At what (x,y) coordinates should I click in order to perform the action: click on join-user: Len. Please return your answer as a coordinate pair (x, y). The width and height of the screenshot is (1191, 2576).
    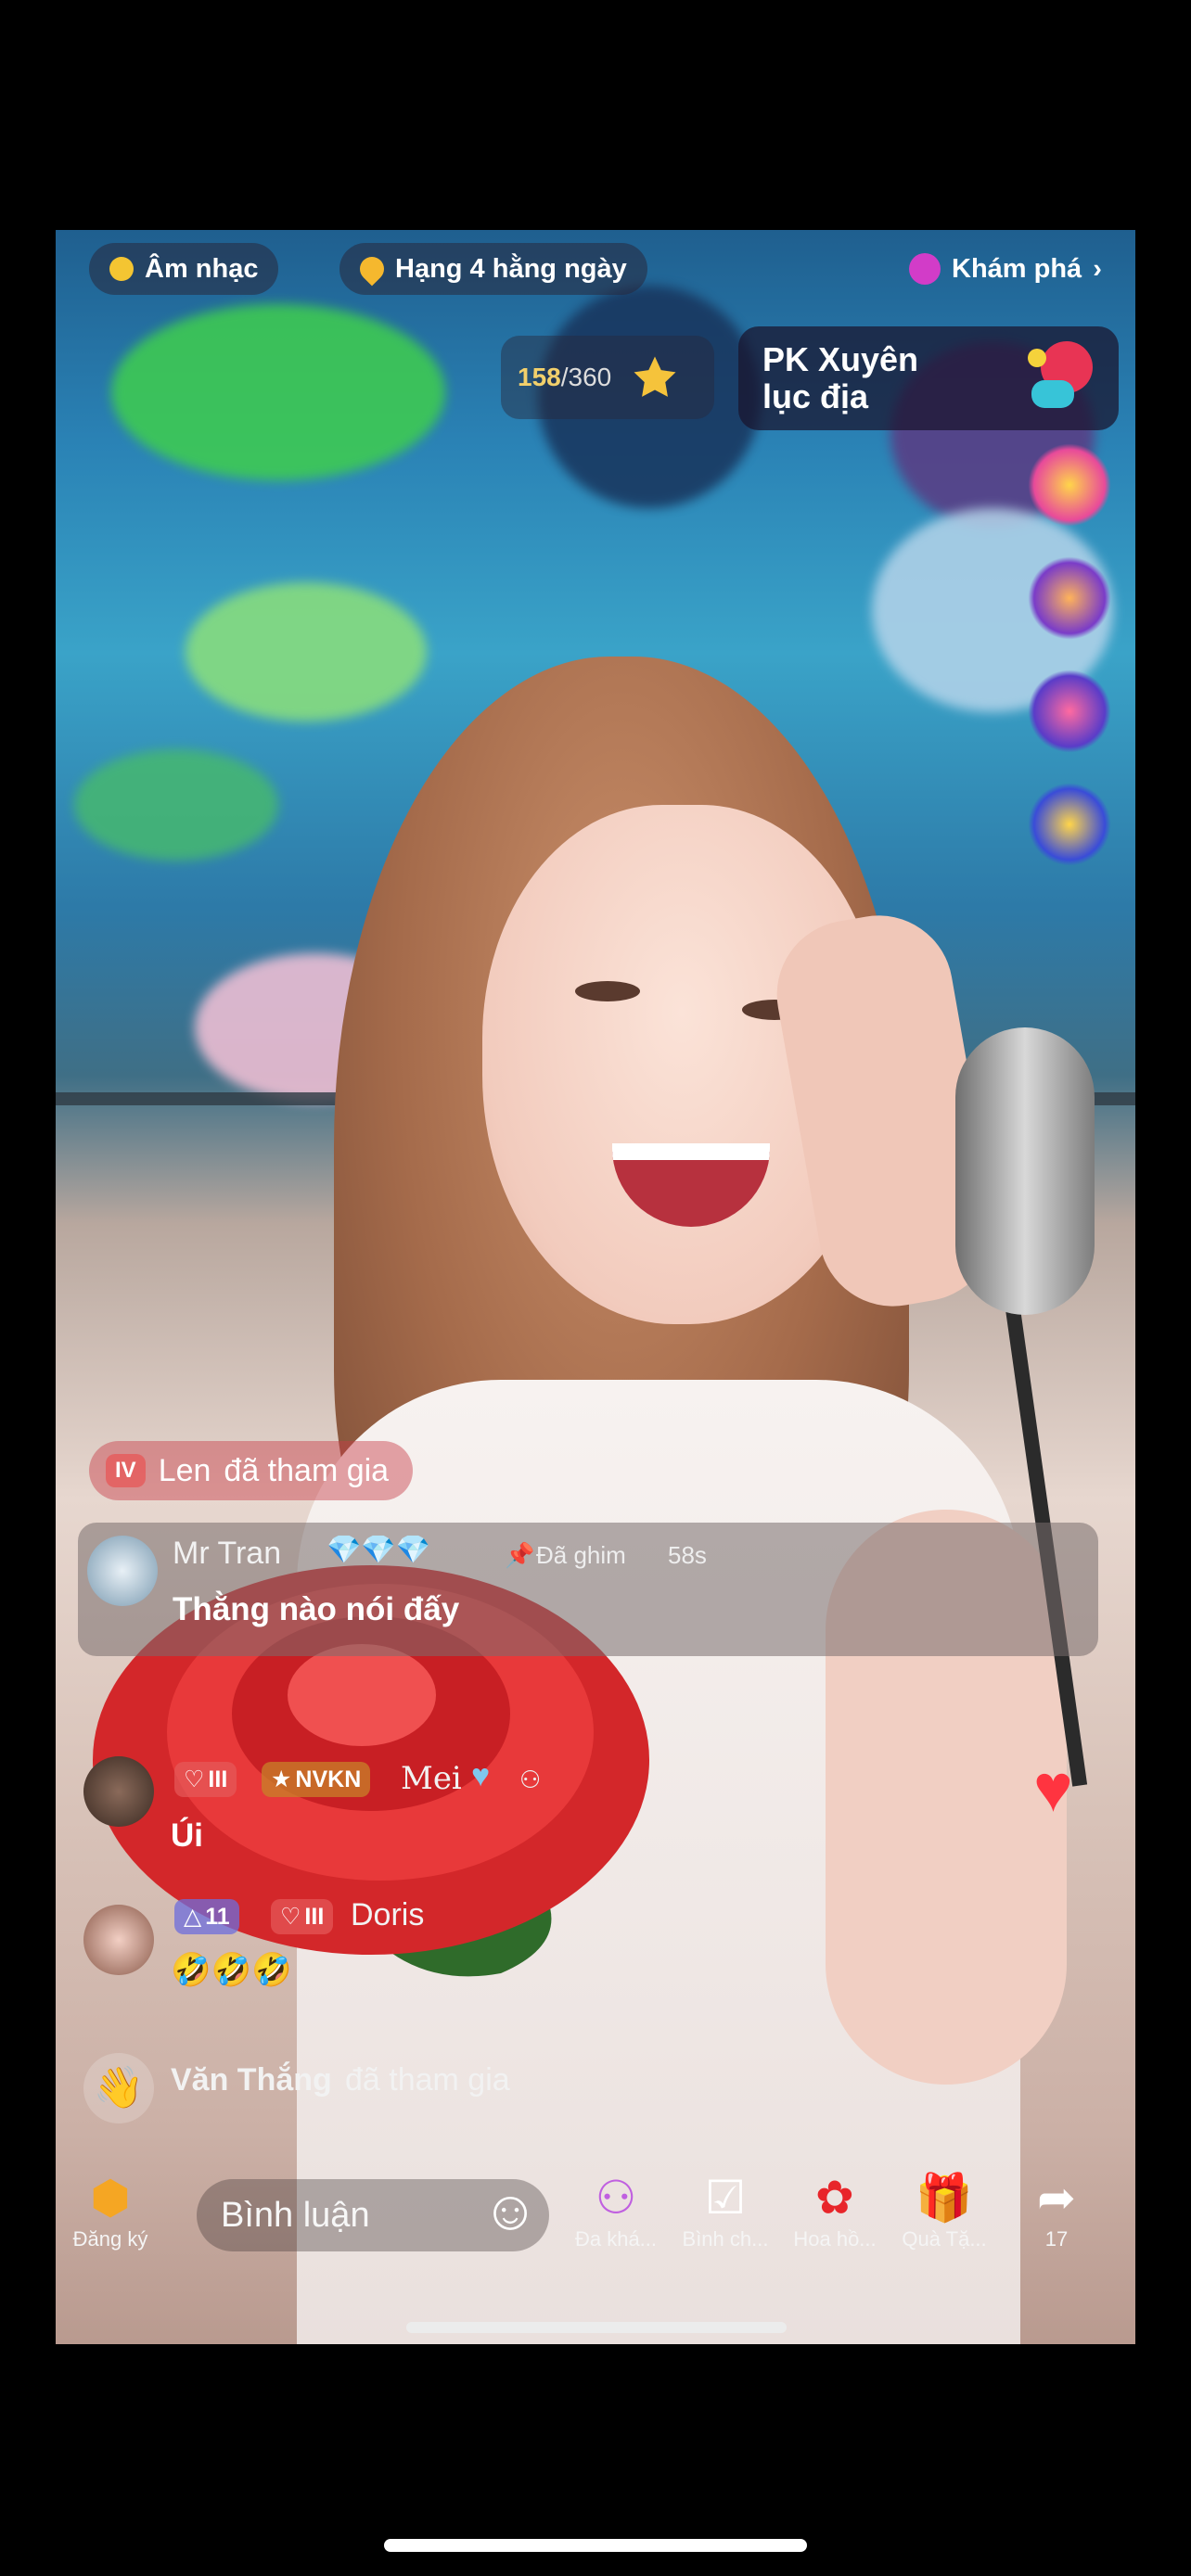
    Looking at the image, I should click on (185, 1471).